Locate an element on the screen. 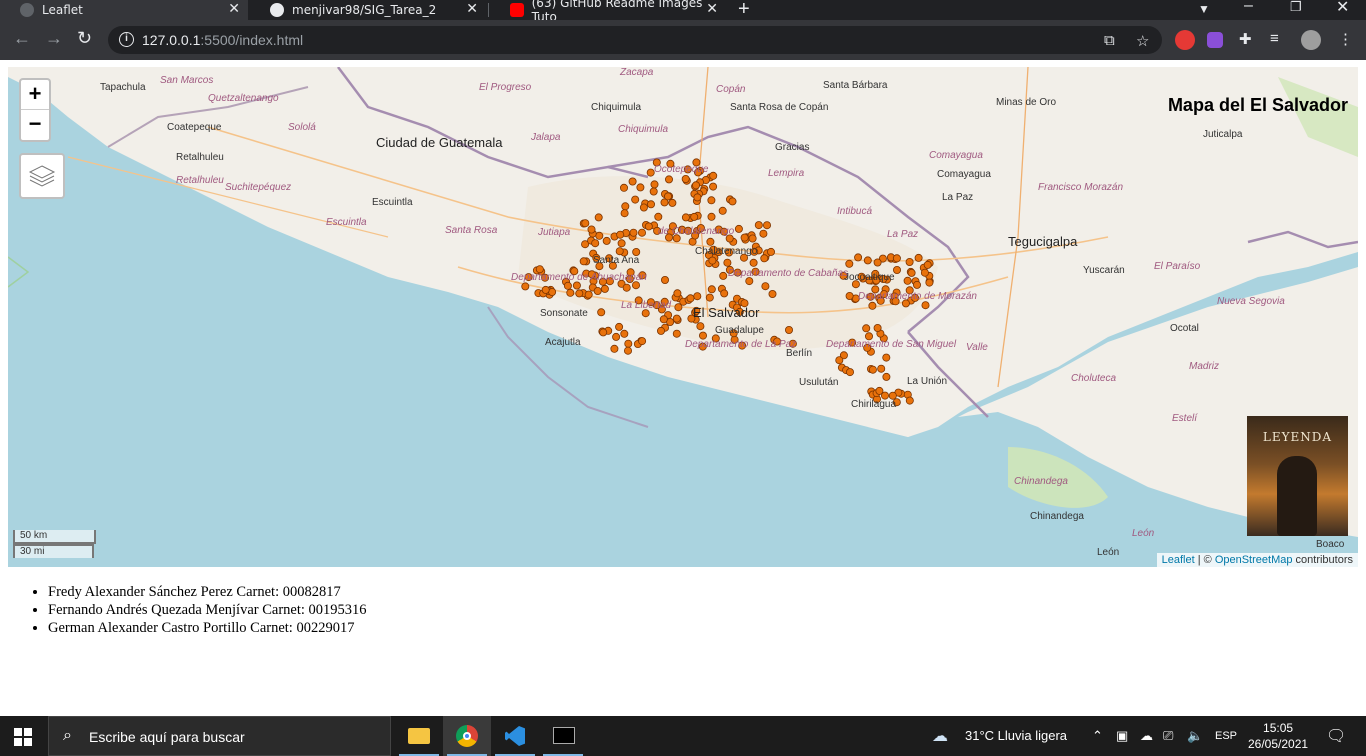  minimize-icon: – is located at coordinates (1248, 7).